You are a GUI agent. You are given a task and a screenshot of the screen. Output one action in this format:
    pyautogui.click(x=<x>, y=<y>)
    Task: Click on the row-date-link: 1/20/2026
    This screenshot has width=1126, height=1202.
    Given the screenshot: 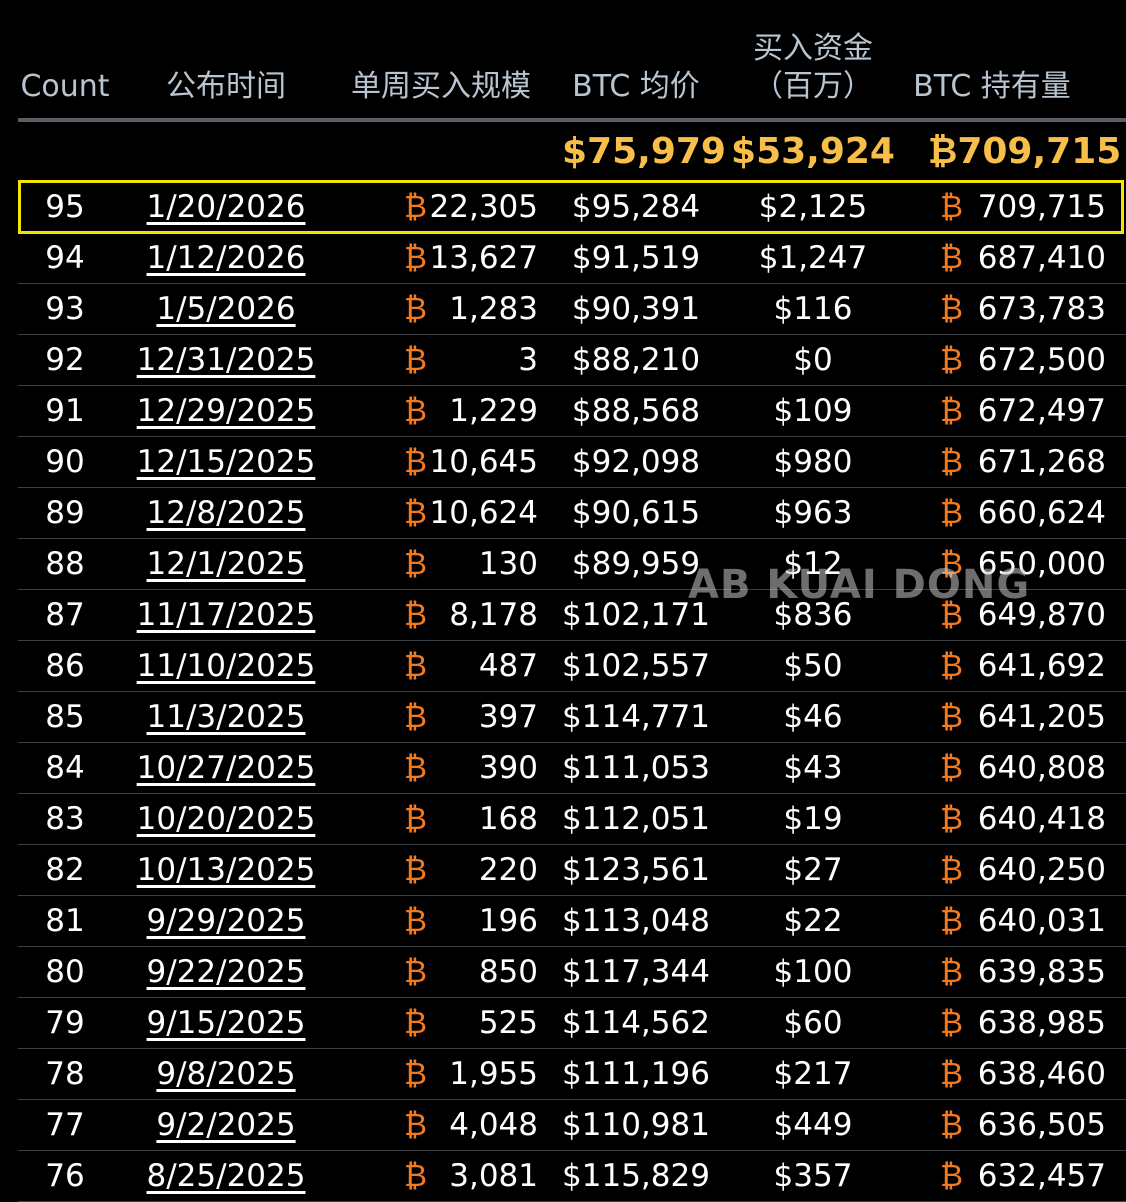 What is the action you would take?
    pyautogui.click(x=226, y=207)
    